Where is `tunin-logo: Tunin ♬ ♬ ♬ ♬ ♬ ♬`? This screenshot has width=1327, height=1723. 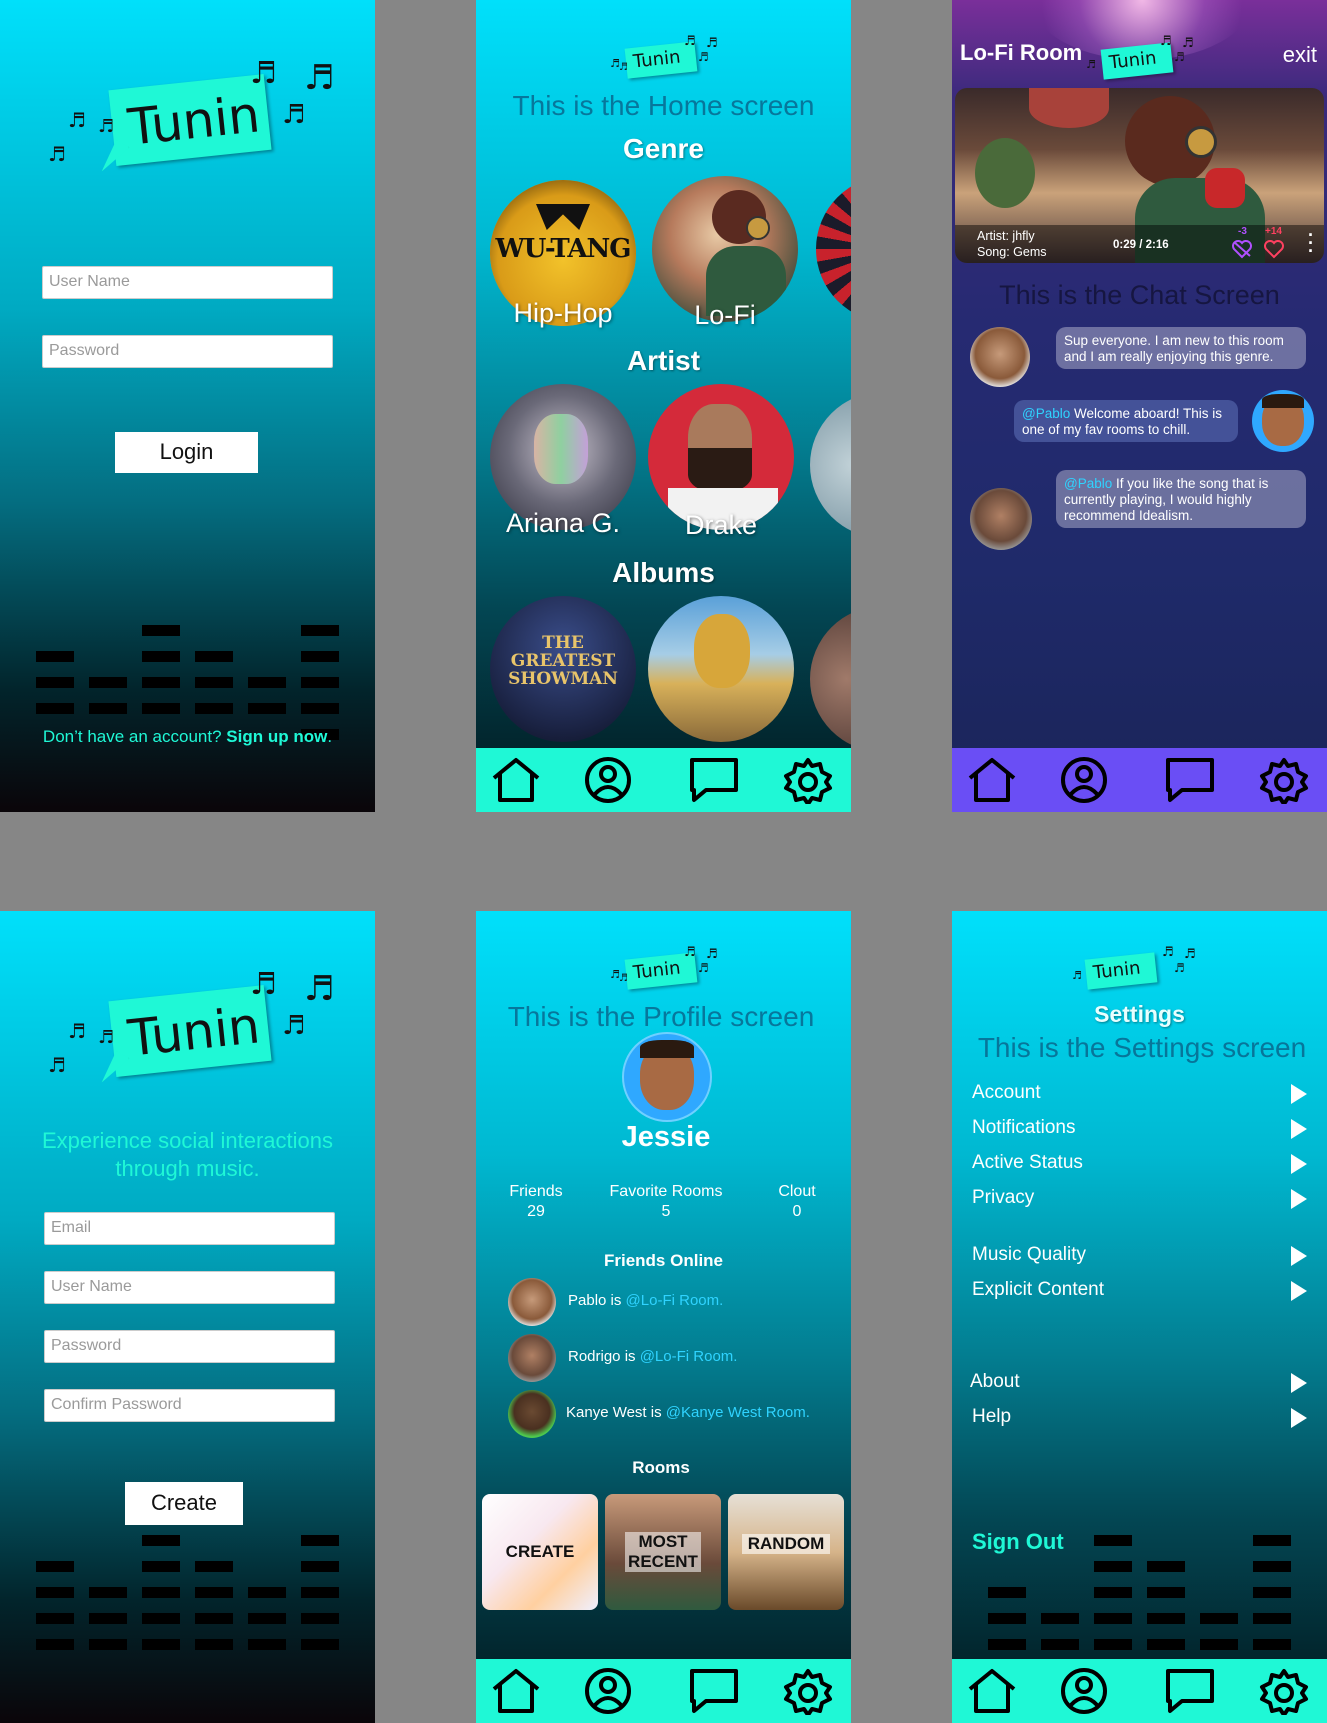
tunin-logo: Tunin ♬ ♬ ♬ ♬ ♬ ♬ is located at coordinates (187, 1011).